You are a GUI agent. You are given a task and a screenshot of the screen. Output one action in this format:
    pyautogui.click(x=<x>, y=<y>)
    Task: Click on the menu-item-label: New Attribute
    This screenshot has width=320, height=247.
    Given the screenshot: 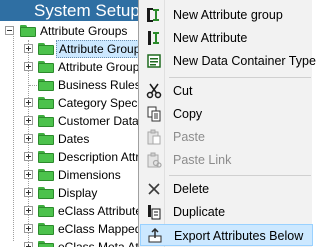 What is the action you would take?
    pyautogui.click(x=210, y=38)
    